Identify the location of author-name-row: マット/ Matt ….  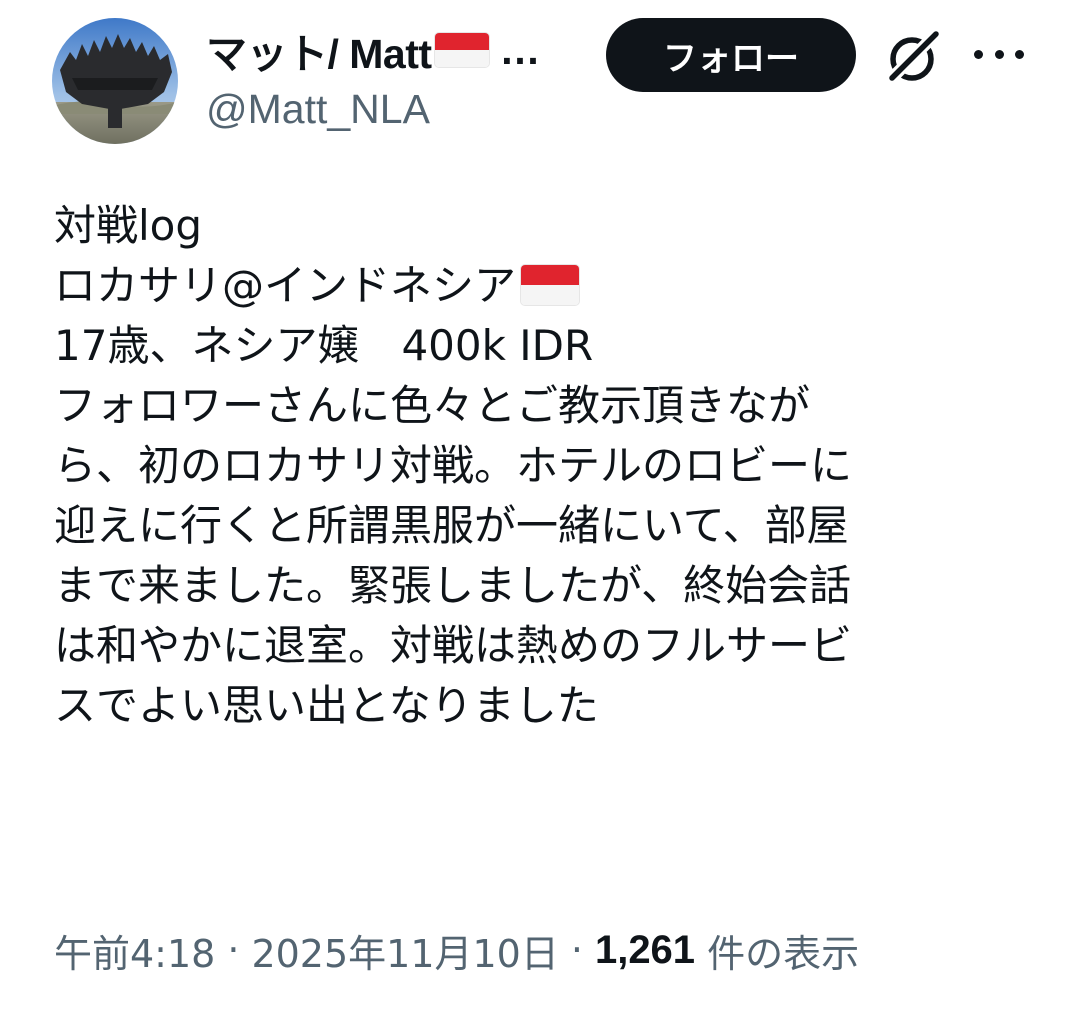
(396, 50).